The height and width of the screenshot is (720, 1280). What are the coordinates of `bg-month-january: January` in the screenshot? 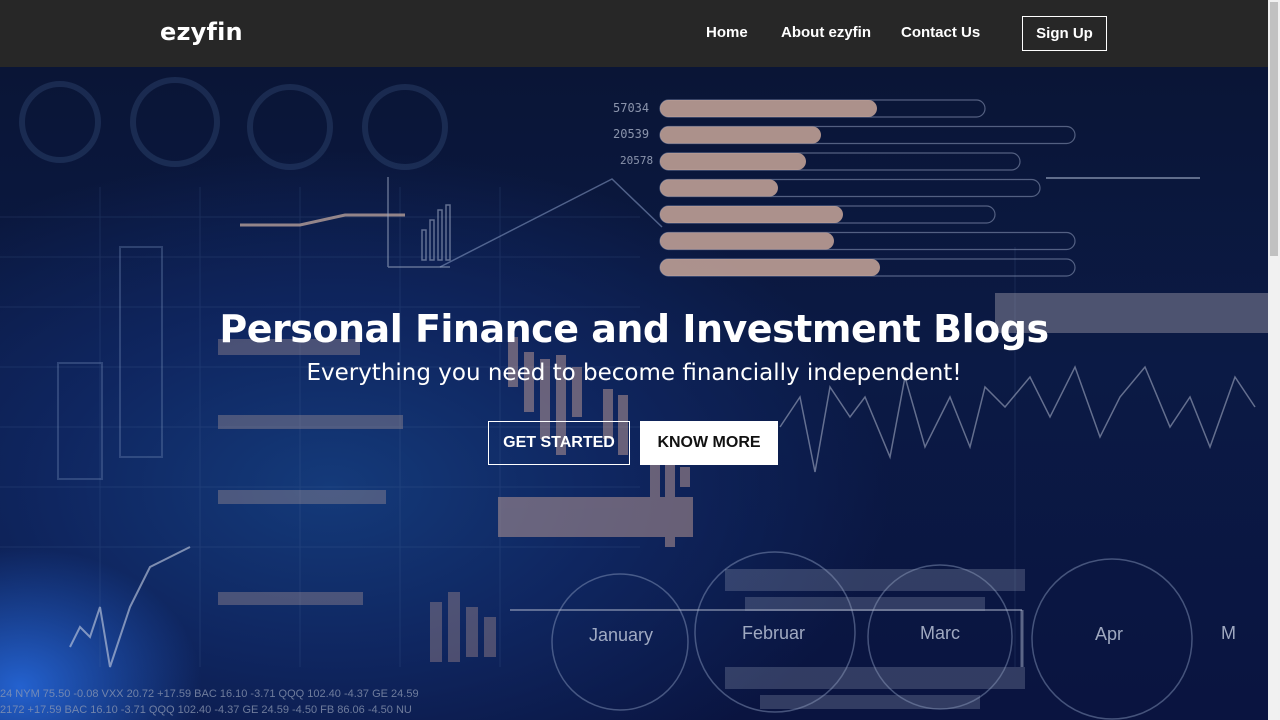 It's located at (621, 635).